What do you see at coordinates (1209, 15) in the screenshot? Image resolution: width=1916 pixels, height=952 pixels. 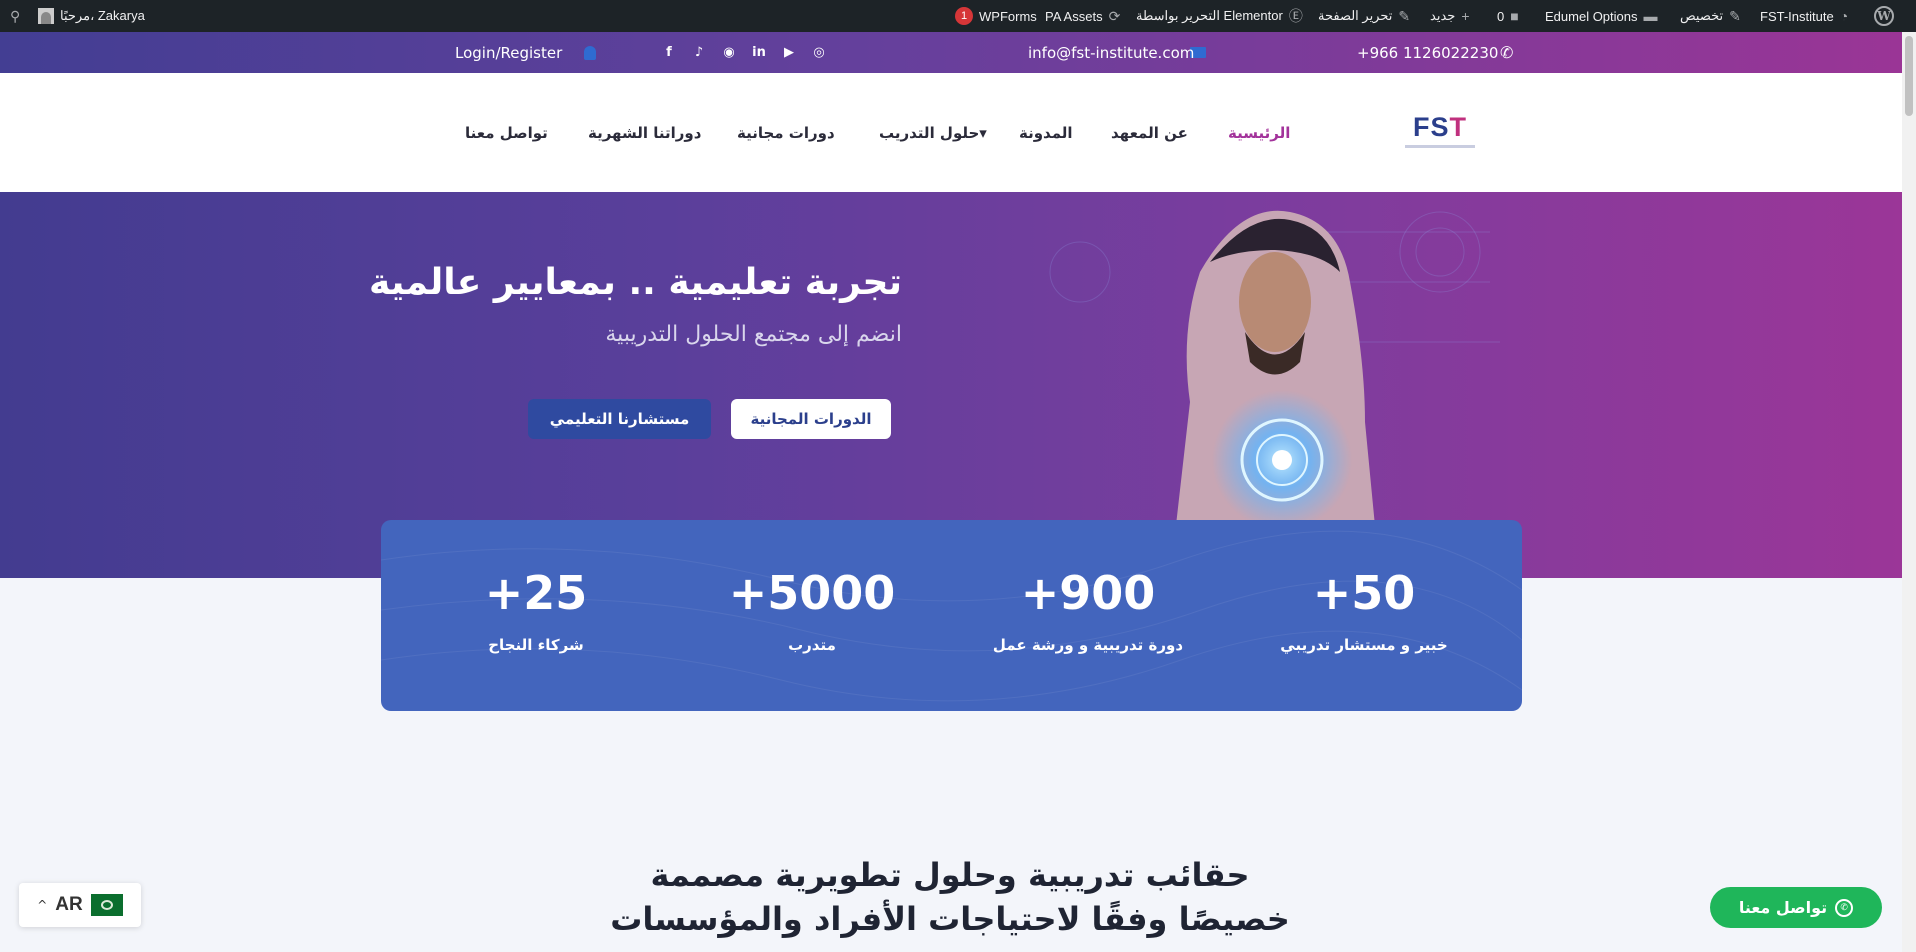 I see `elementor-label: التحرير بواسطة Elementor` at bounding box center [1209, 15].